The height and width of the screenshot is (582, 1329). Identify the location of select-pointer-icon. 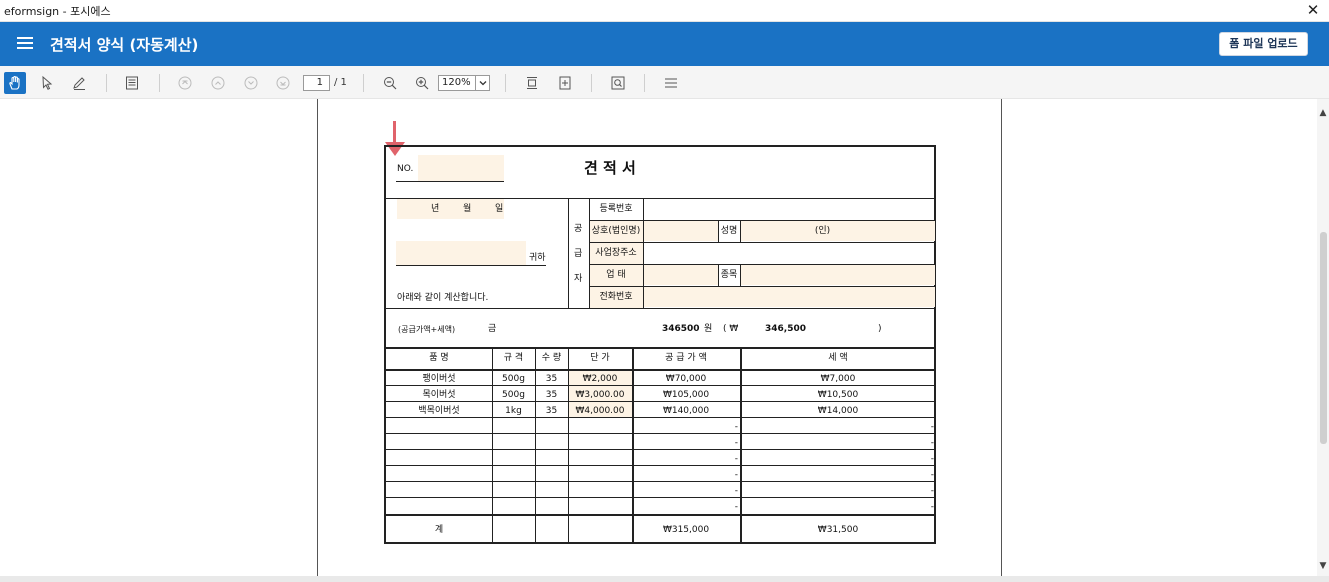
(47, 83).